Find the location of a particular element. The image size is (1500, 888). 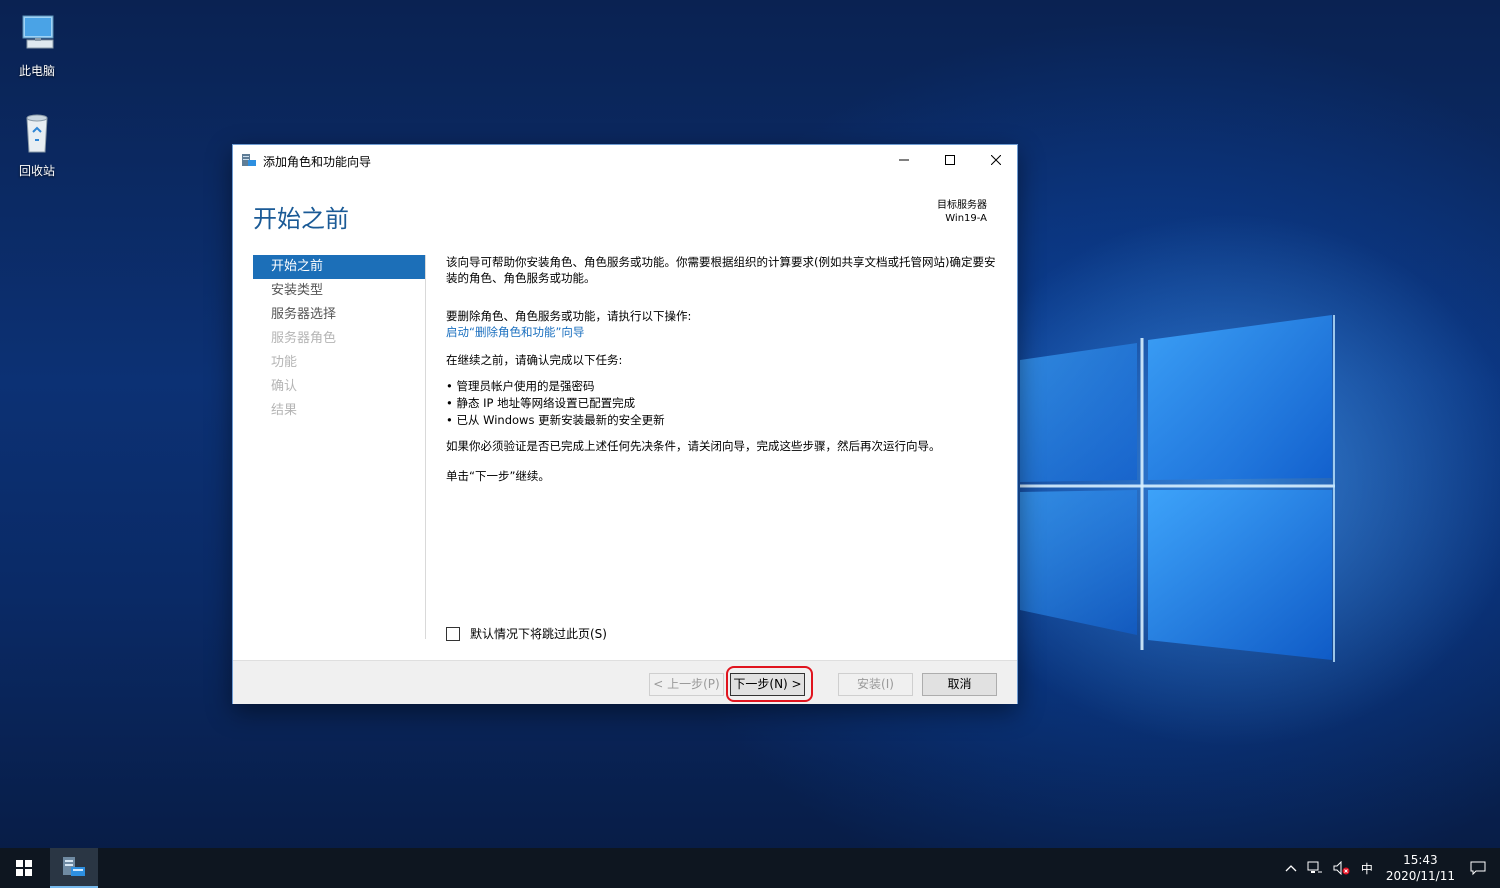

start-button is located at coordinates (24, 868).